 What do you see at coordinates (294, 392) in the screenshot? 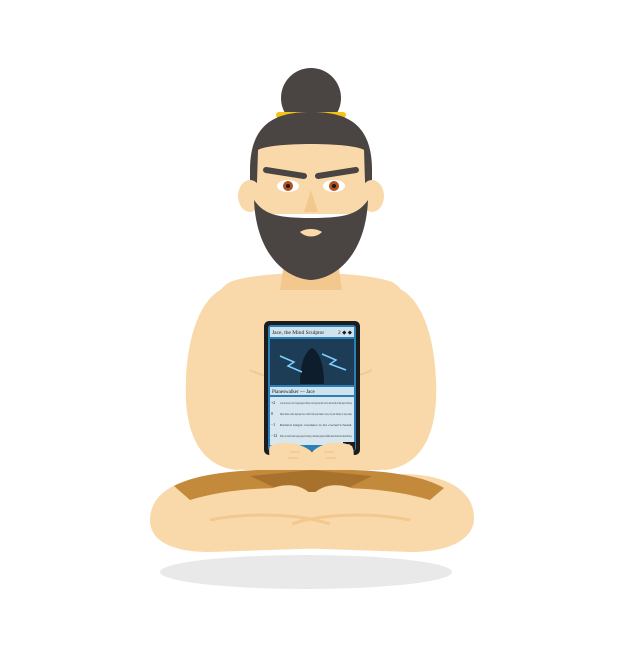
I see `card-type-line: Planeswalker — Jace` at bounding box center [294, 392].